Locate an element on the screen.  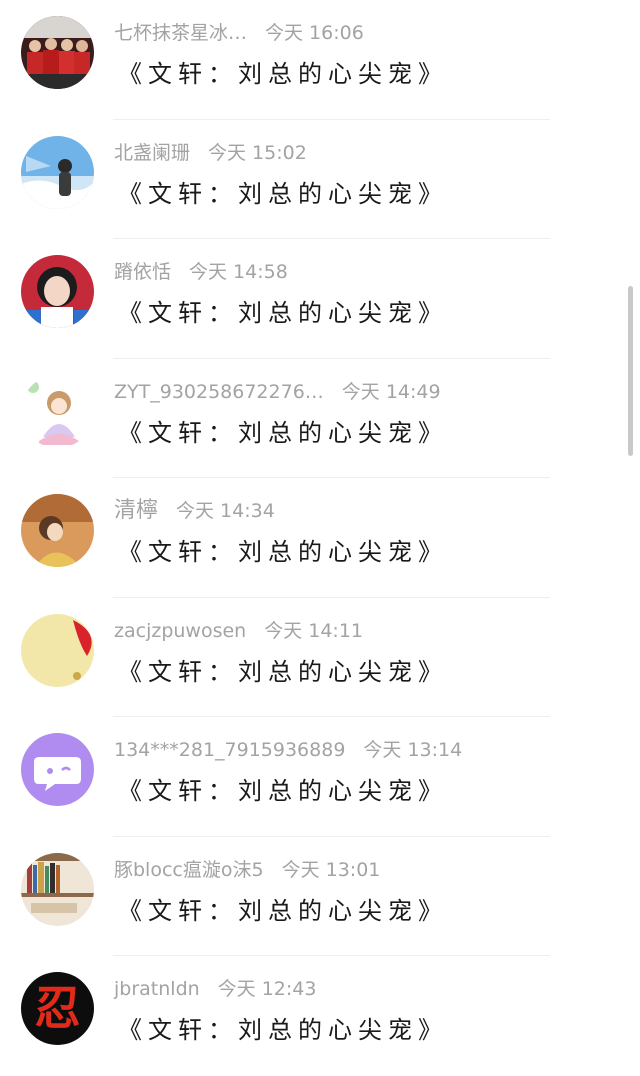
comment-time: 今天 13:01 is located at coordinates (331, 869).